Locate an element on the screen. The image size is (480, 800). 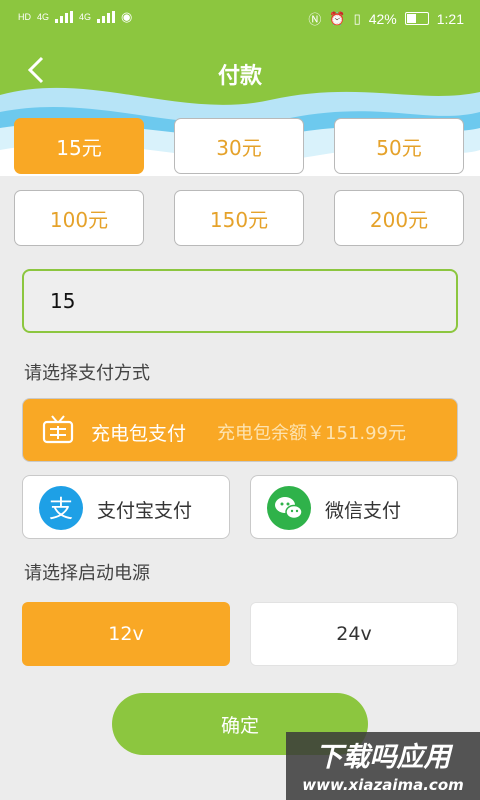
page-title: 付款 is located at coordinates (239, 76).